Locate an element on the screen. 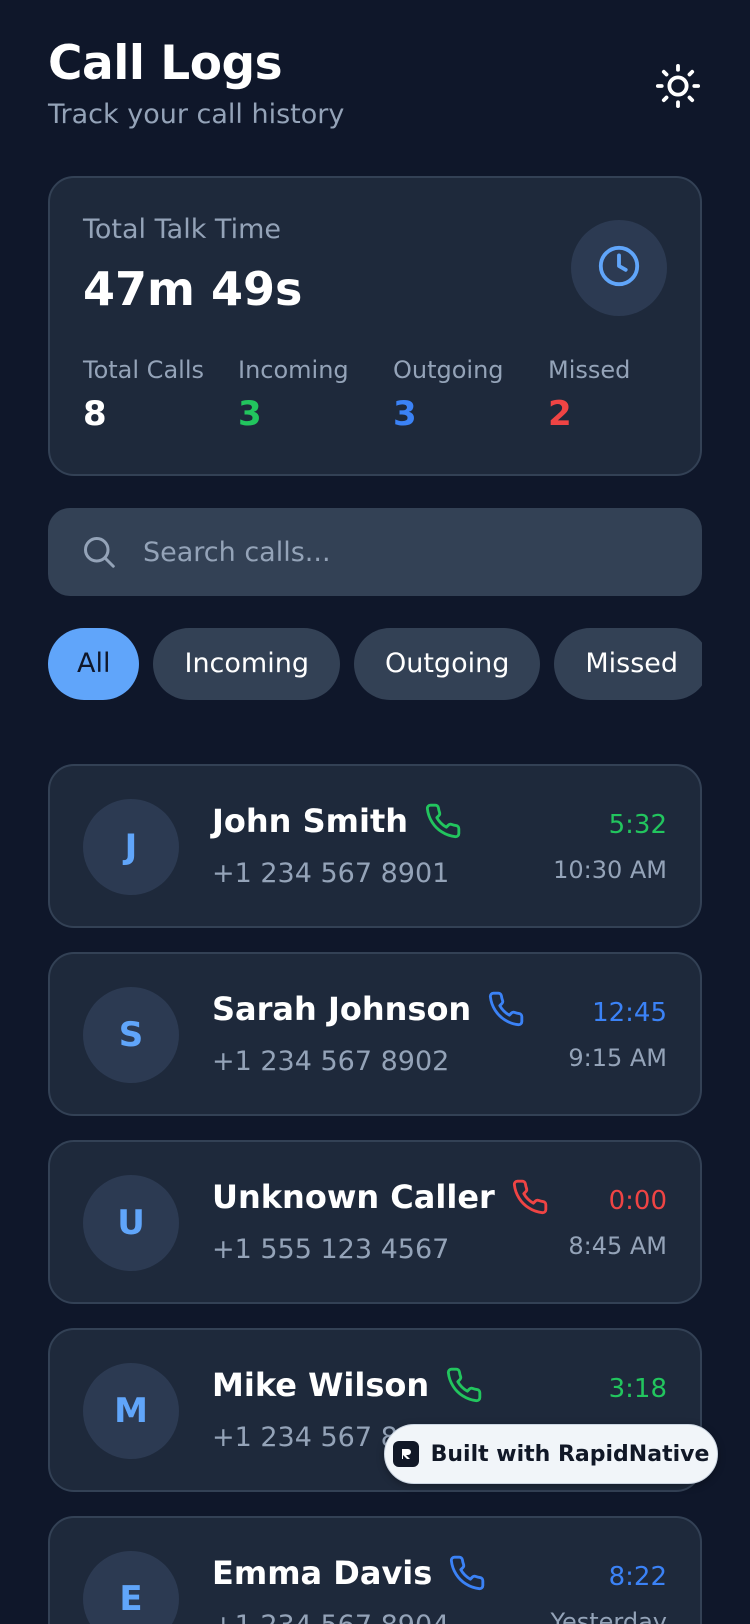 The height and width of the screenshot is (1624, 750). caller-name: Sarah Johnson is located at coordinates (342, 1009).